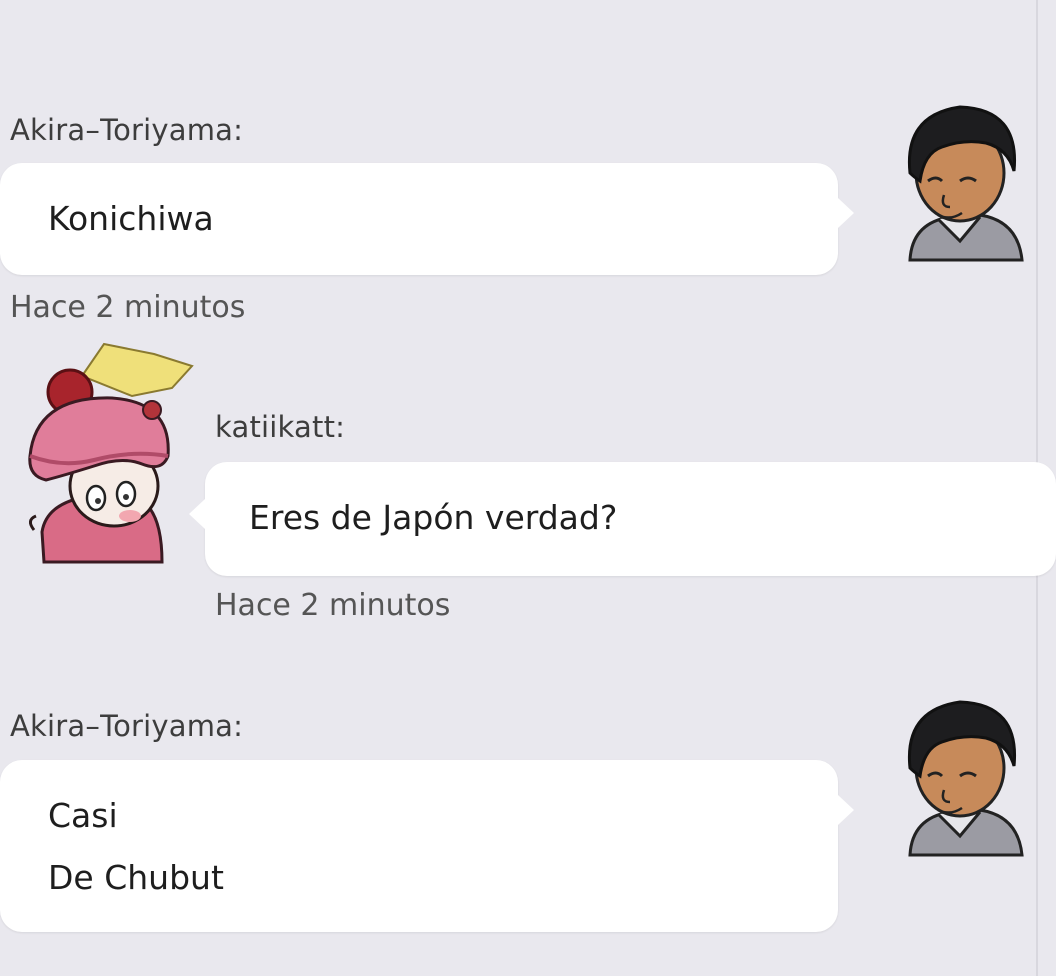 The image size is (1056, 976). I want to click on message-text: Konichiwa, so click(131, 218).